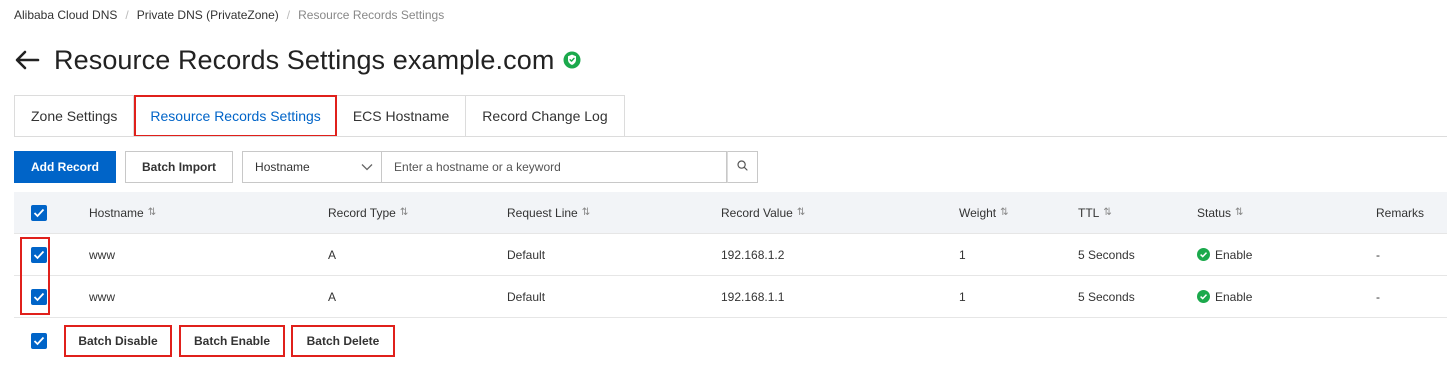 This screenshot has width=1447, height=375. Describe the element at coordinates (232, 341) in the screenshot. I see `batch-enable-button: Batch Enable` at that location.